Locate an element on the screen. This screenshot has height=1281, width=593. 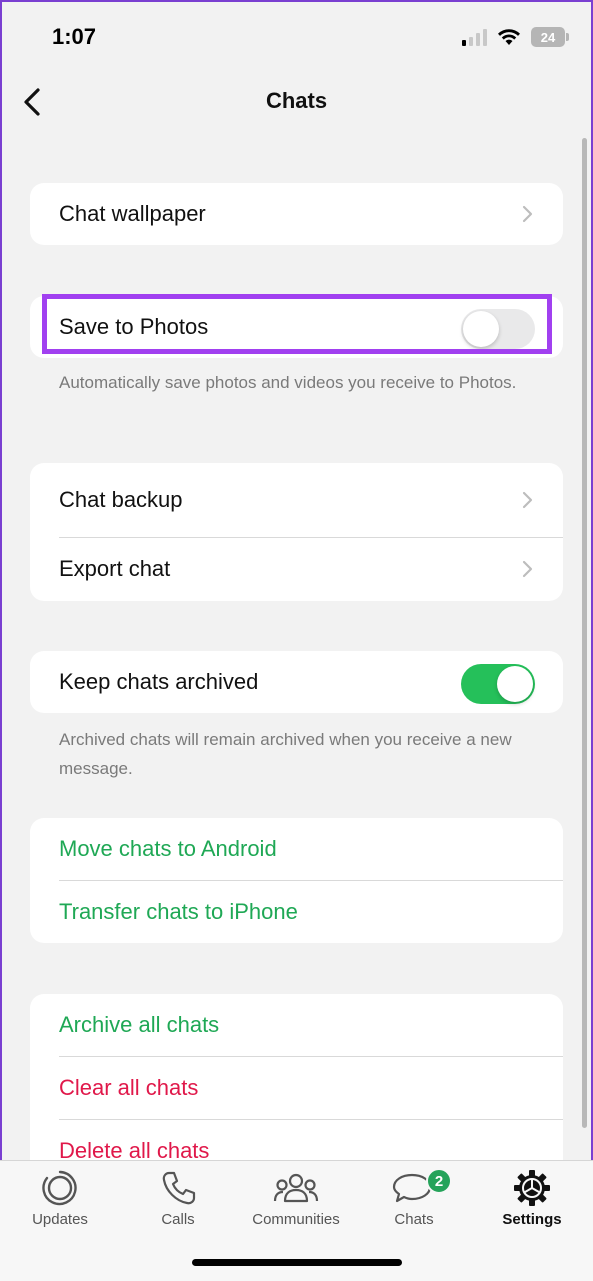
delete-all-chats-button: Delete all chats is located at coordinates (296, 1139).